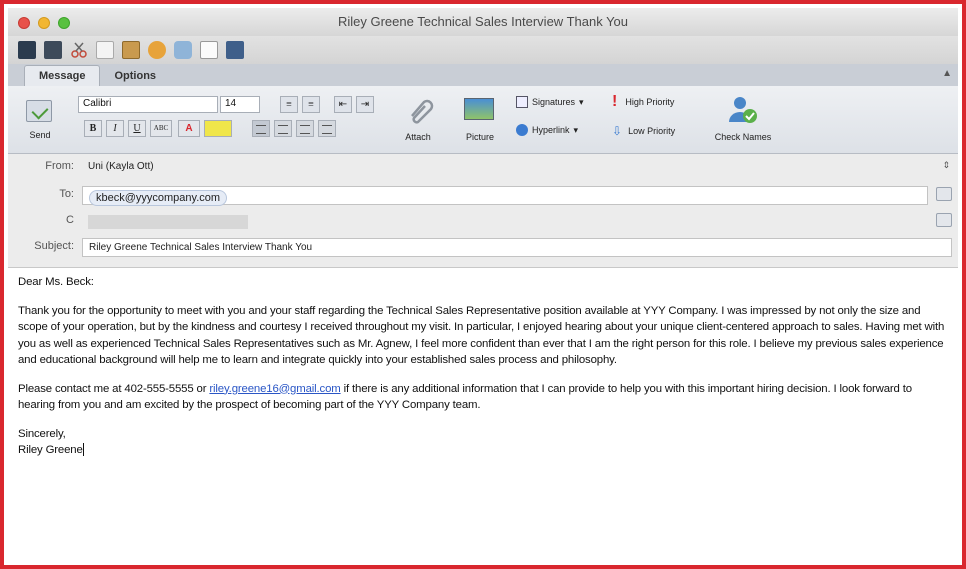  I want to click on cc-field, so click(505, 221).